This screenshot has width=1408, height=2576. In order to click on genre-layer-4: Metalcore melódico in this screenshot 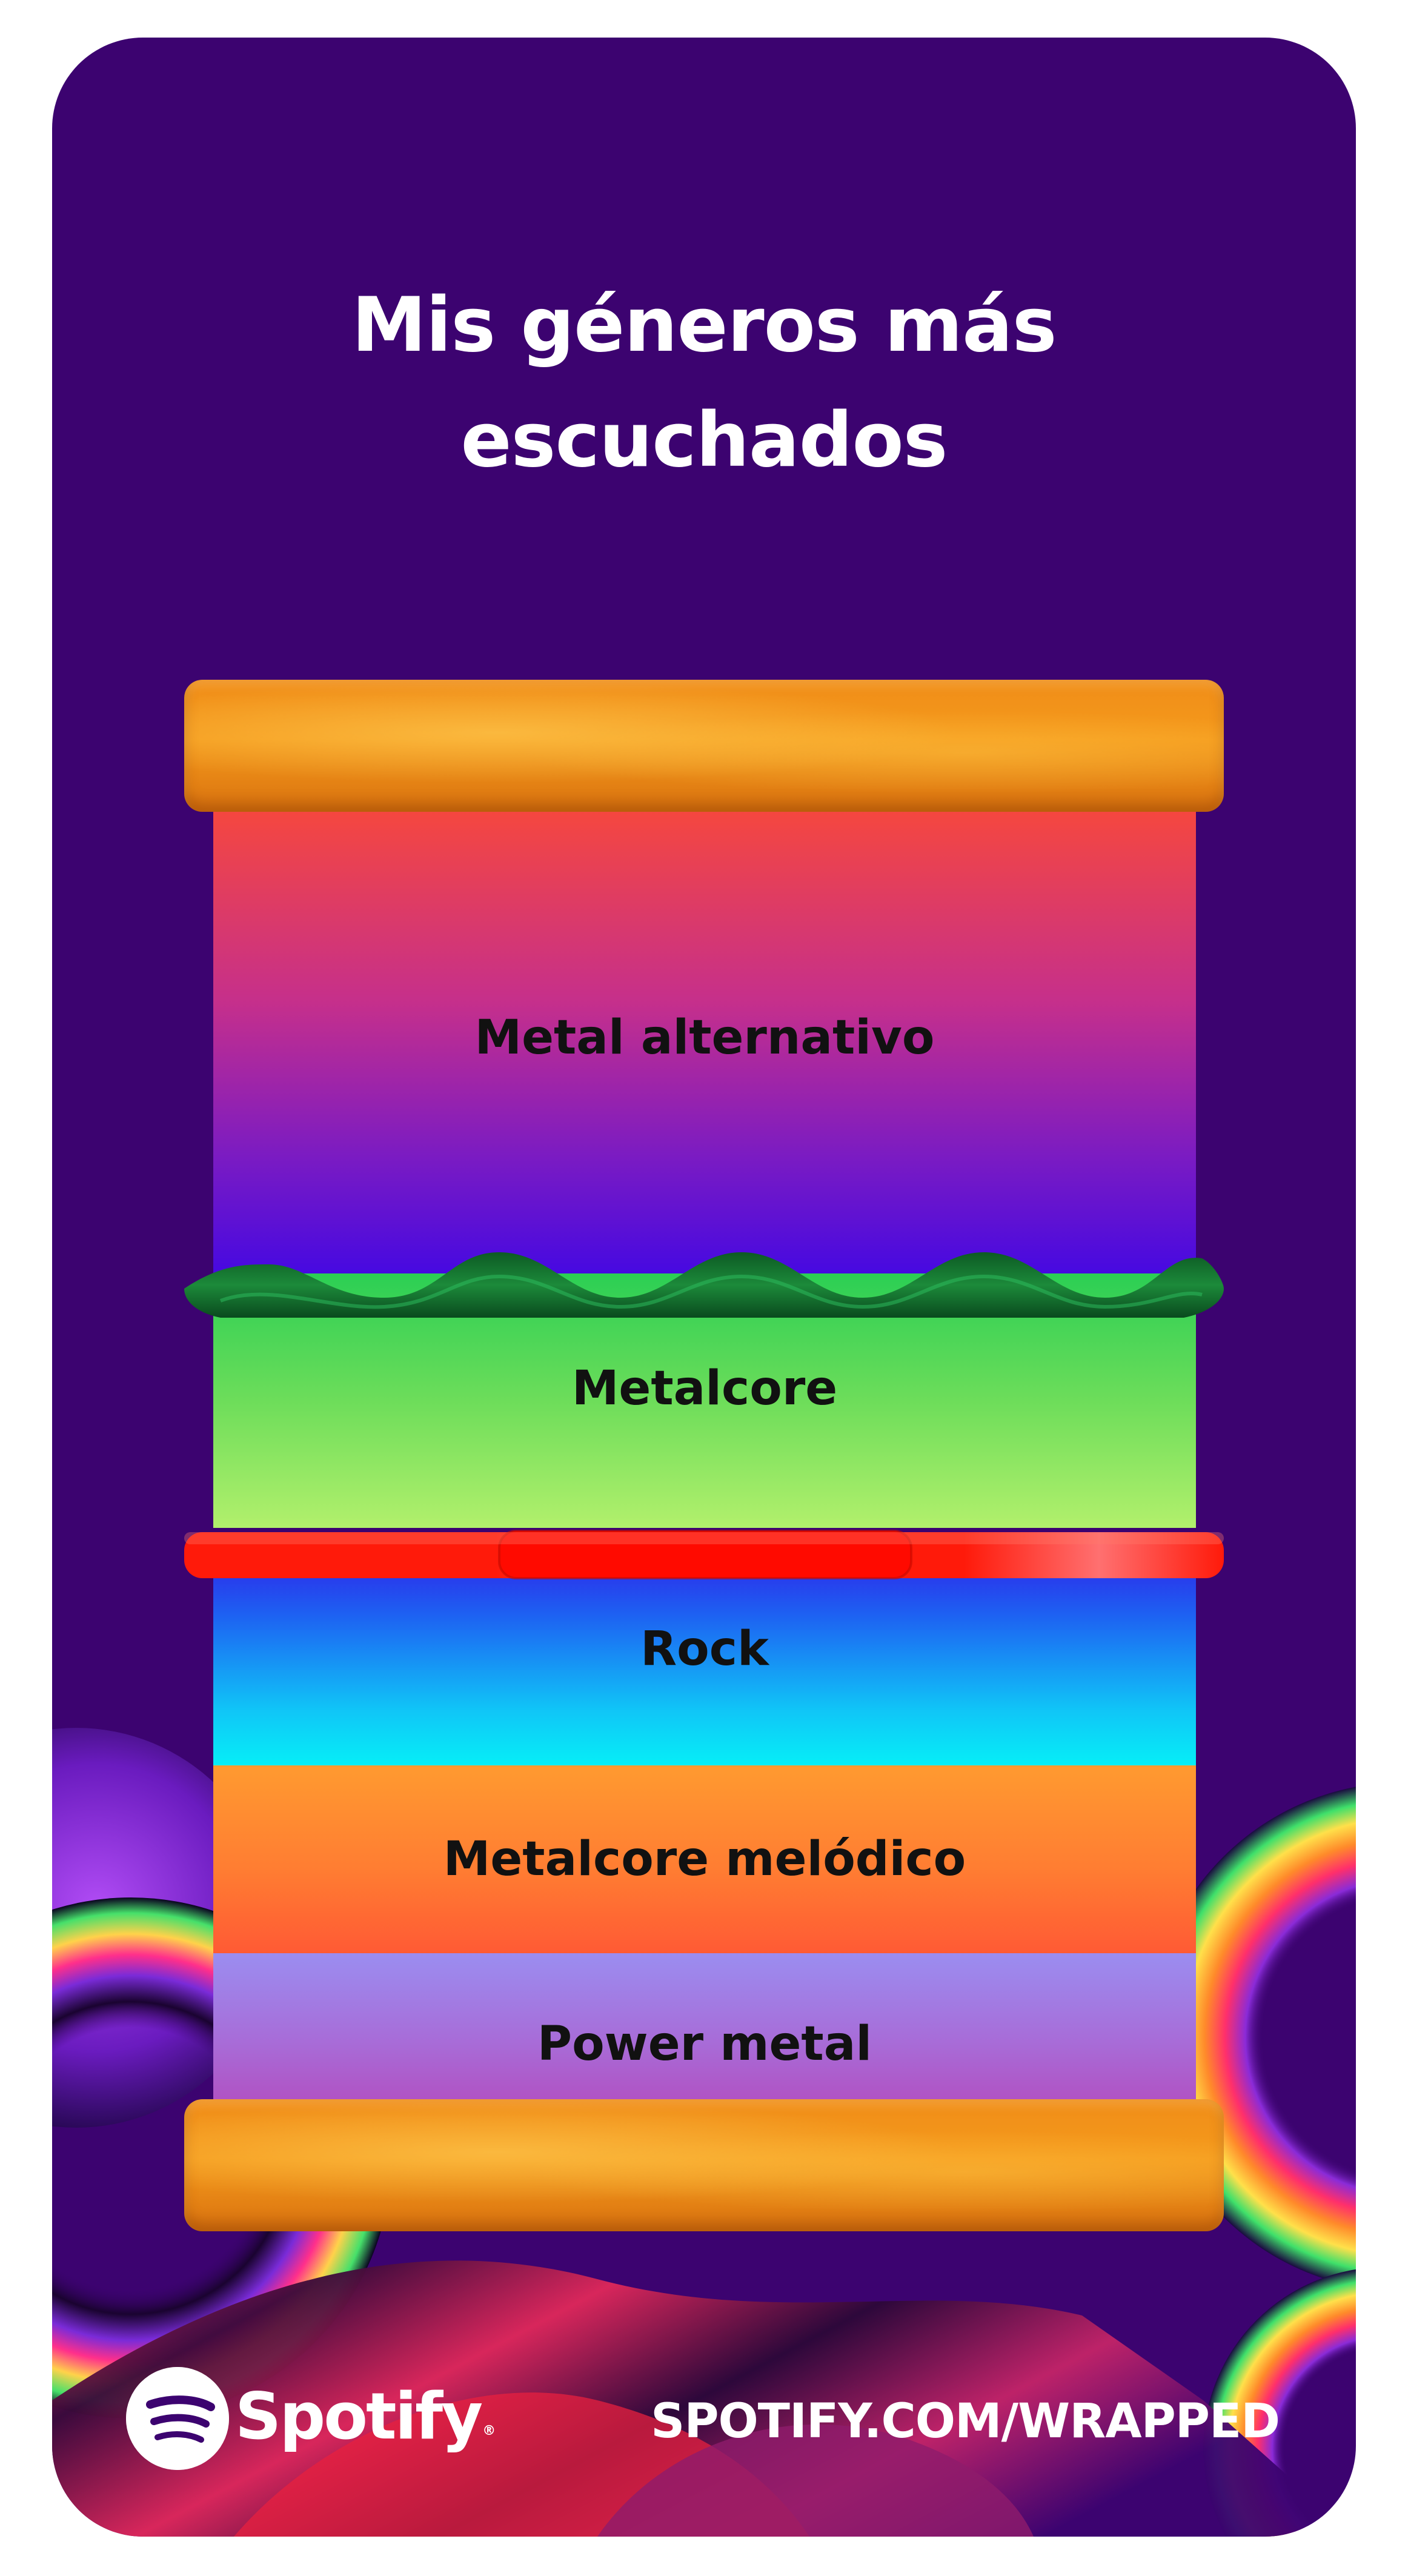, I will do `click(705, 1859)`.